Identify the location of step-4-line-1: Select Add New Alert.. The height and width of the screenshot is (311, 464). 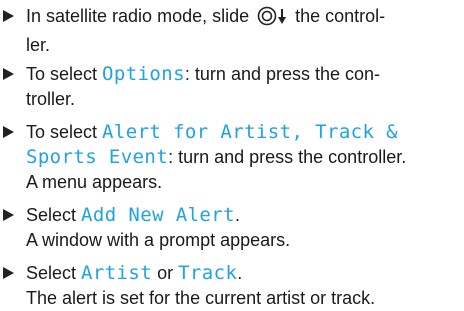
(133, 215).